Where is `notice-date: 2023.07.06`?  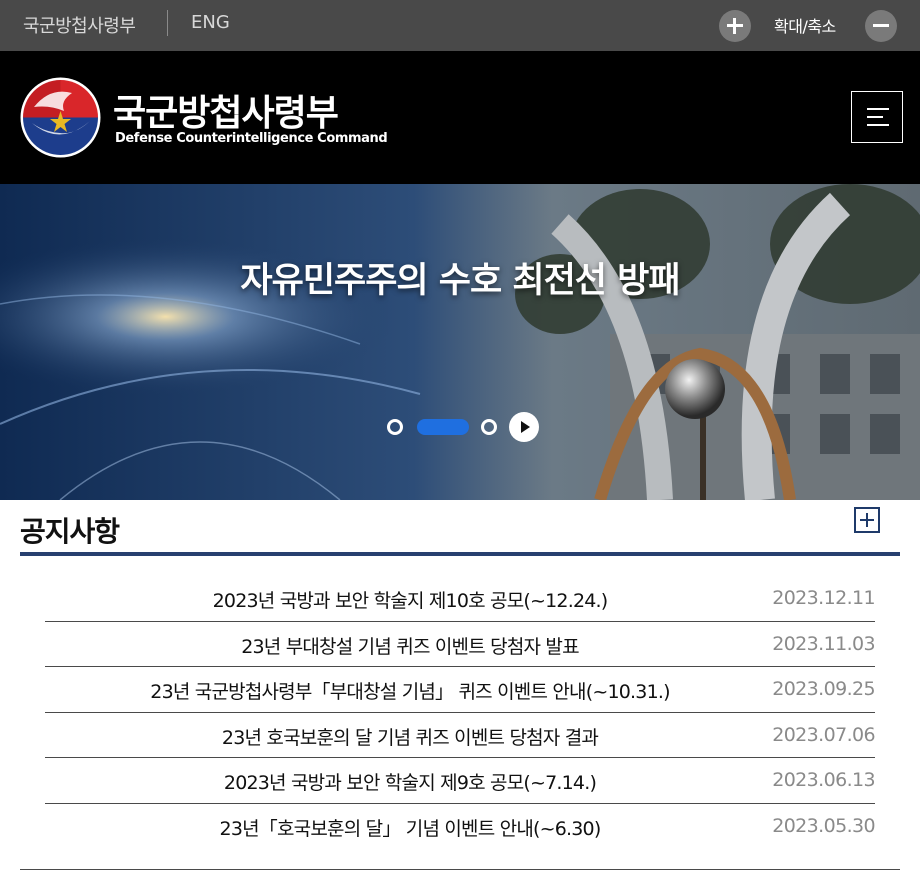 notice-date: 2023.07.06 is located at coordinates (823, 734).